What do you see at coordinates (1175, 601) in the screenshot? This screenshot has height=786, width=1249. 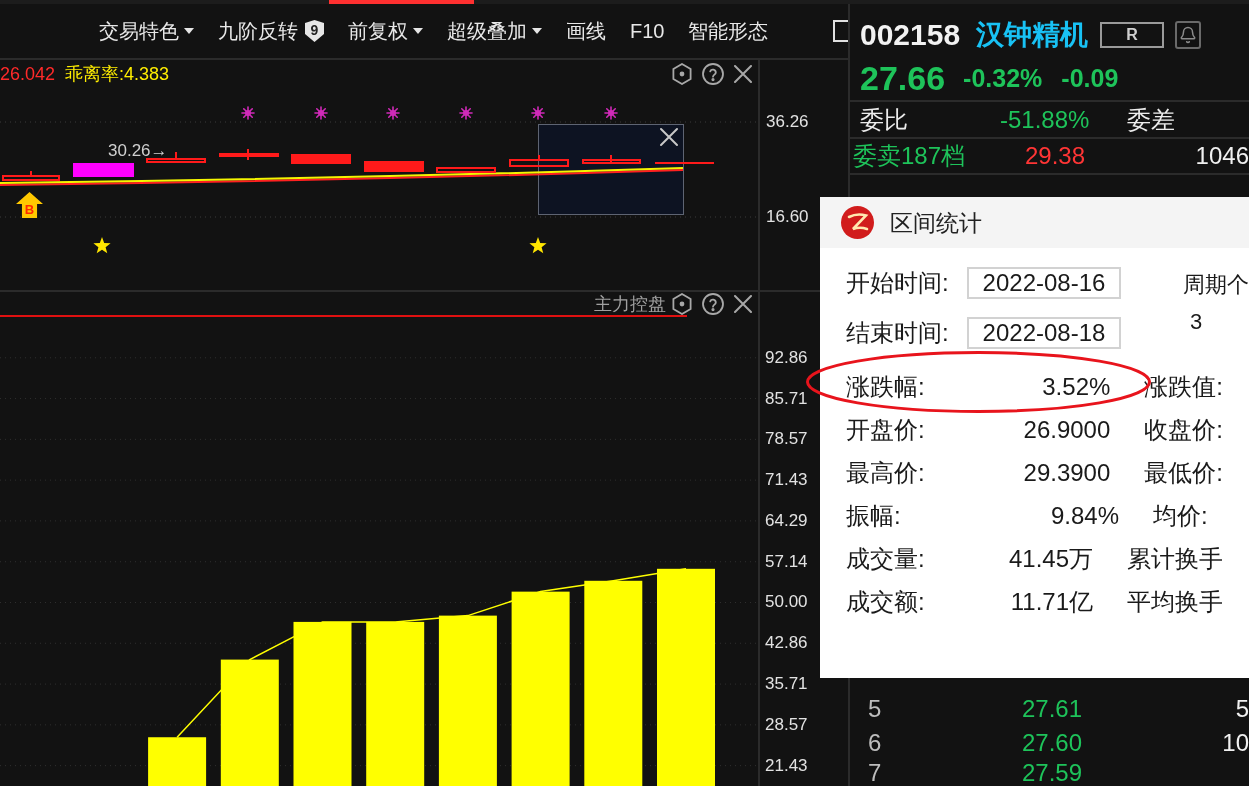 I see `stat-label: 平均换手` at bounding box center [1175, 601].